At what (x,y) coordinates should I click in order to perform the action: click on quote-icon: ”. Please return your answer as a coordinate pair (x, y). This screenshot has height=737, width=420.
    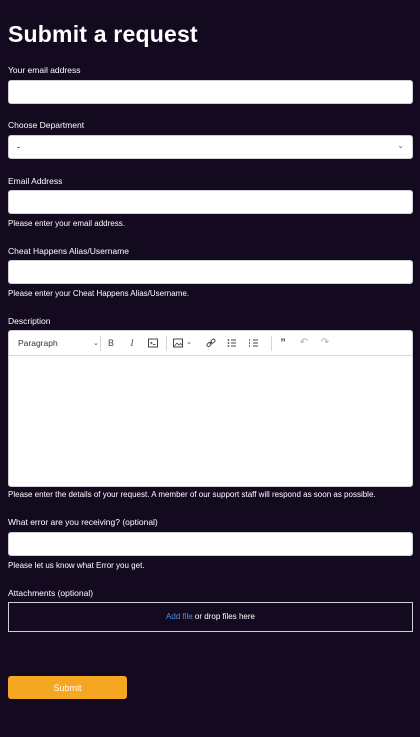
    Looking at the image, I should click on (283, 343).